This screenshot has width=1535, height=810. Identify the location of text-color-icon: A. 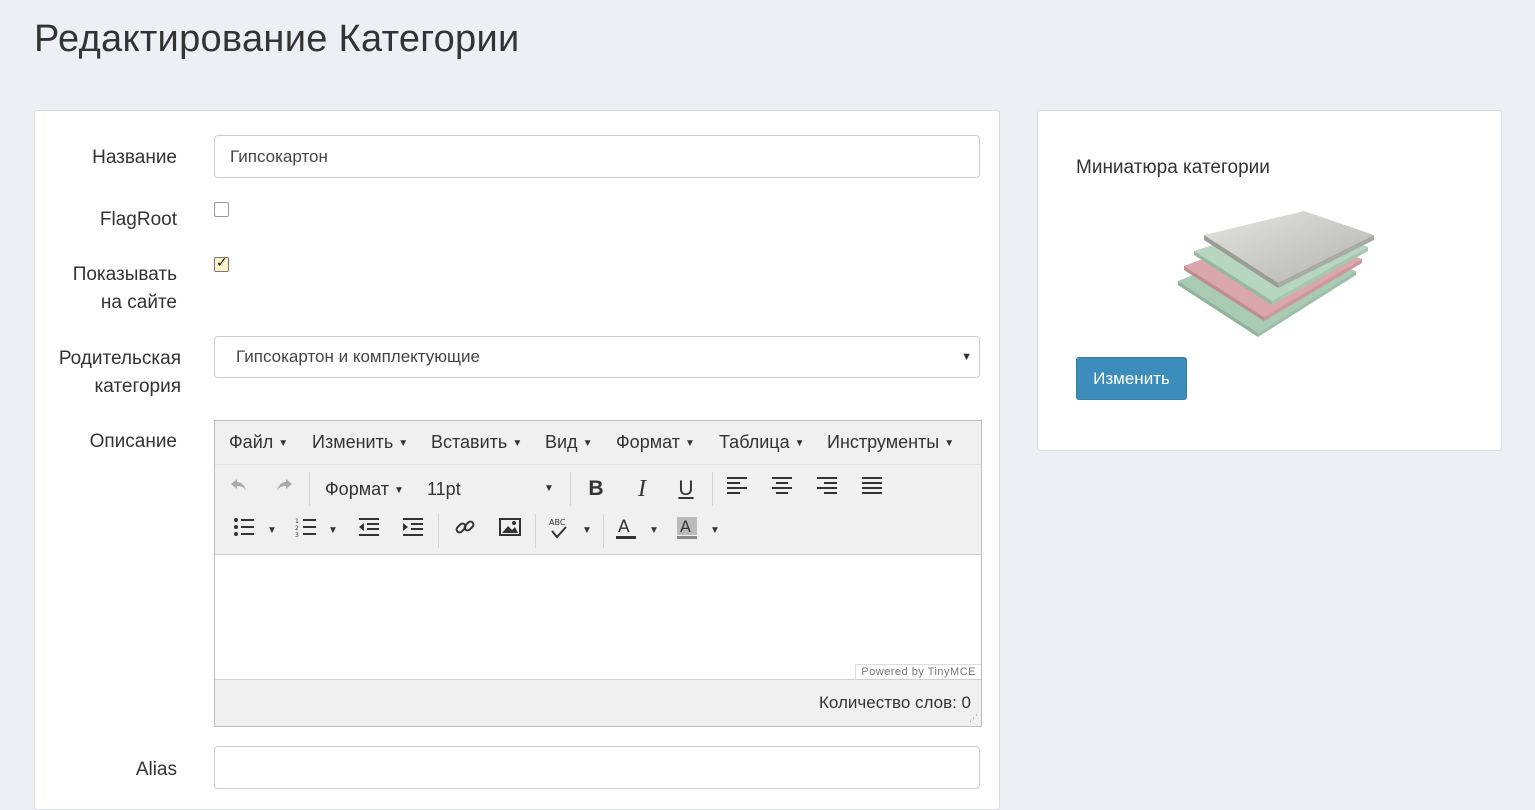
(626, 531).